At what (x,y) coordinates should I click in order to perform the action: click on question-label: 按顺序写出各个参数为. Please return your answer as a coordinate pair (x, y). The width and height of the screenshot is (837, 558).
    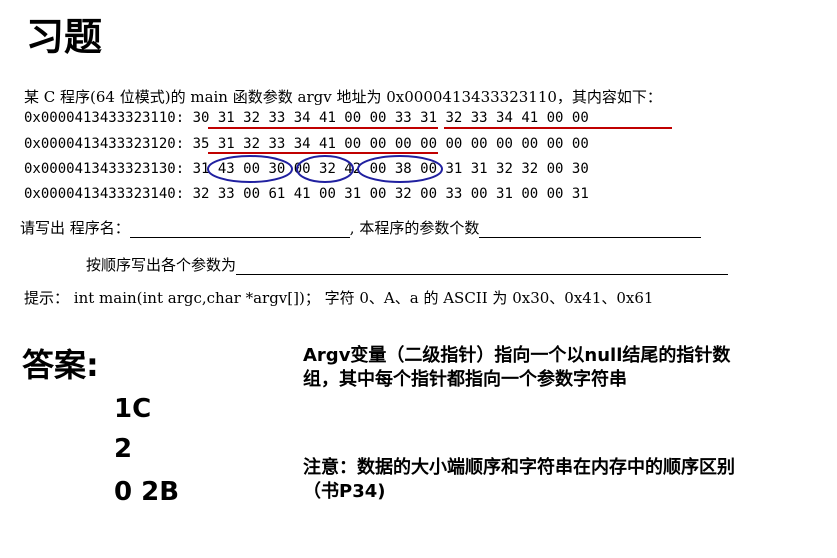
    Looking at the image, I should click on (161, 265).